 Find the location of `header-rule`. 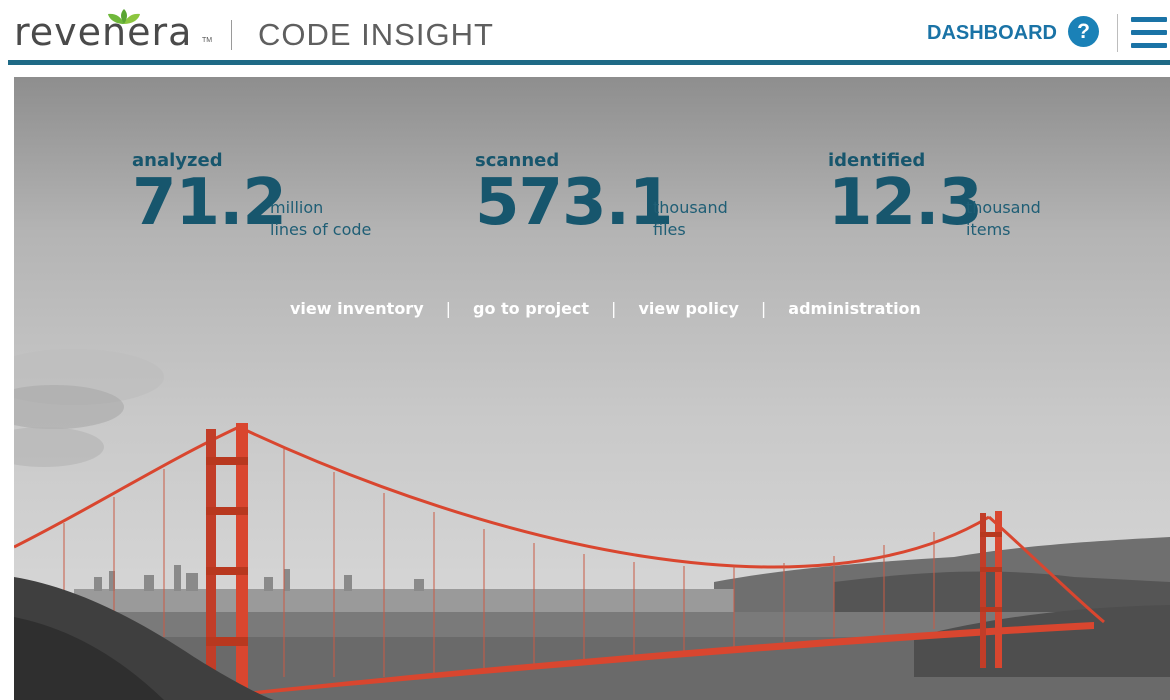

header-rule is located at coordinates (589, 62).